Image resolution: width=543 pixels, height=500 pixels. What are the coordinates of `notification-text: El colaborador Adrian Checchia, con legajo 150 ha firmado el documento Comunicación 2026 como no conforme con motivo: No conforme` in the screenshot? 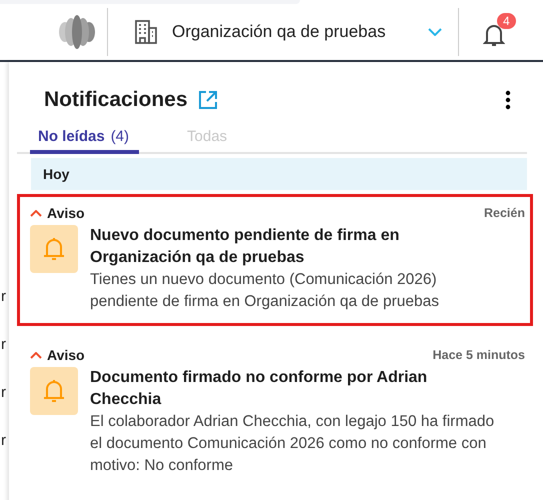 It's located at (292, 444).